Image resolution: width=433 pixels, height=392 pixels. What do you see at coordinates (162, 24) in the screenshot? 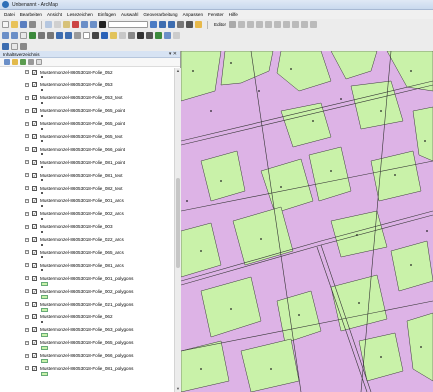
I see `toc-window-icon` at bounding box center [162, 24].